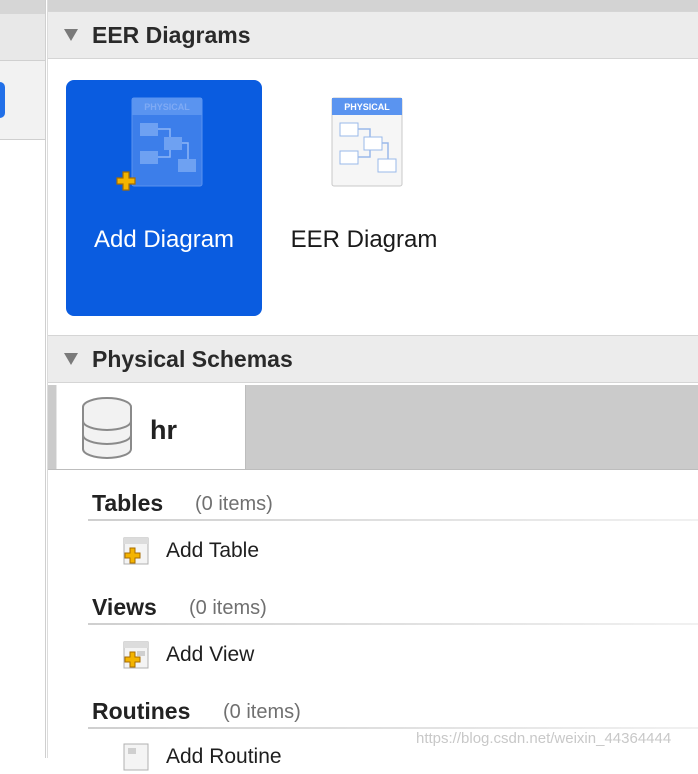 The width and height of the screenshot is (698, 774). What do you see at coordinates (210, 654) in the screenshot?
I see `add-view-label: Add View` at bounding box center [210, 654].